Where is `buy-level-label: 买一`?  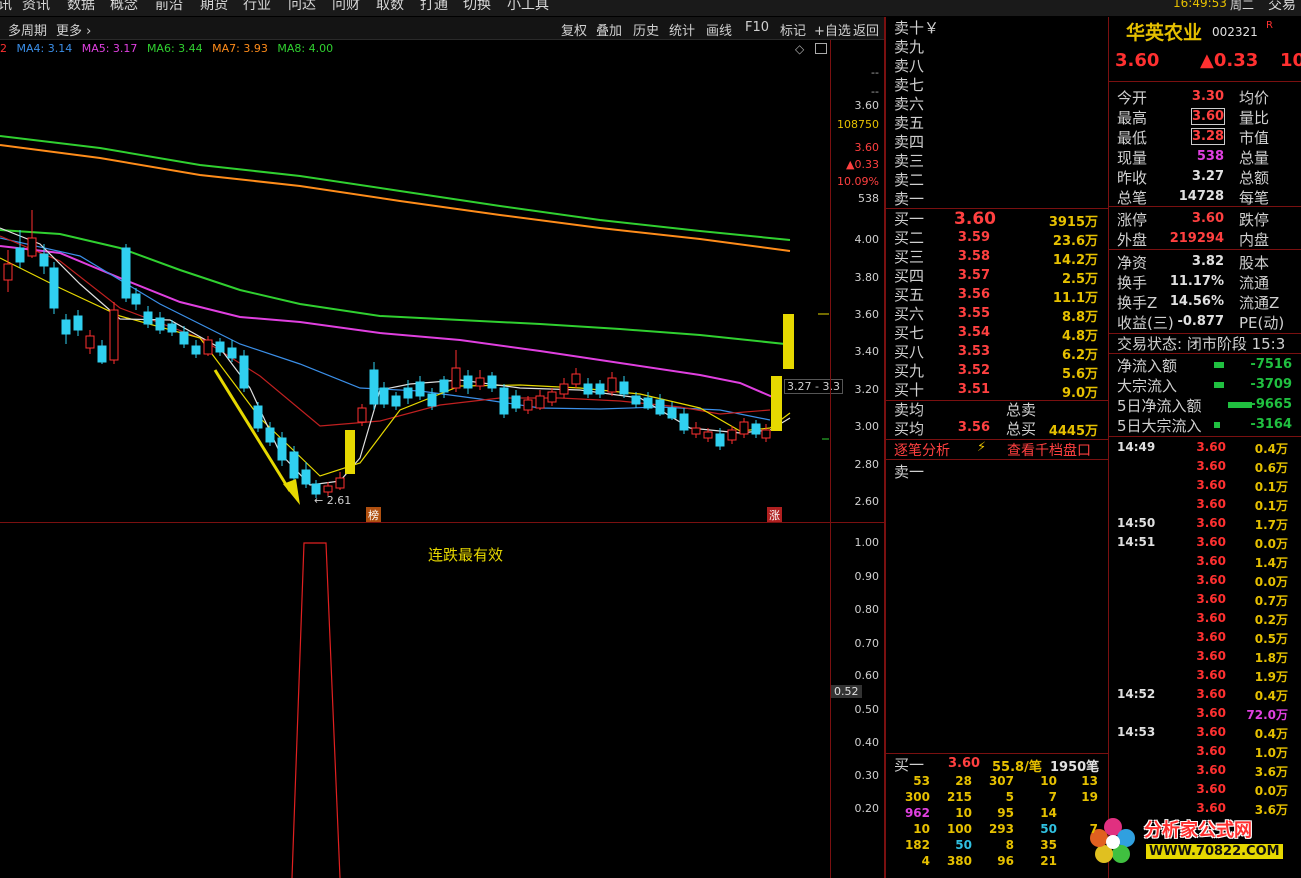
buy-level-label: 买一 is located at coordinates (909, 218).